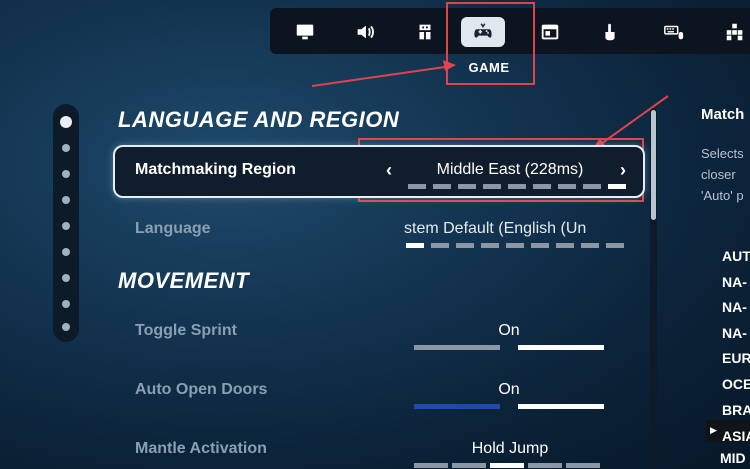 The width and height of the screenshot is (750, 469). What do you see at coordinates (722, 195) in the screenshot?
I see `description-line: 'Auto' p` at bounding box center [722, 195].